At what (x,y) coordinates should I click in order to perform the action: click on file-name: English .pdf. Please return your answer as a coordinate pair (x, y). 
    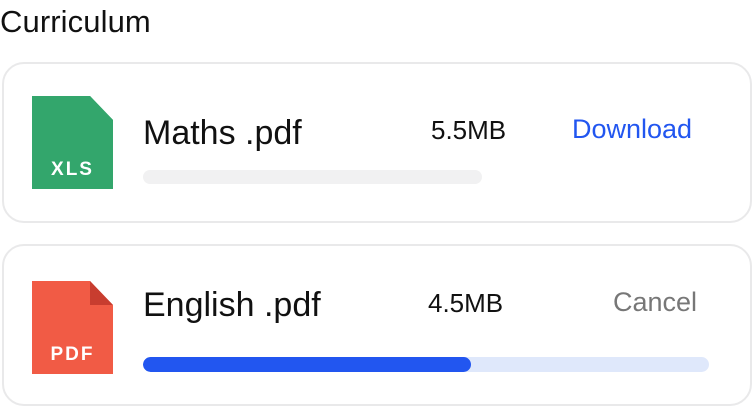
    Looking at the image, I should click on (232, 305).